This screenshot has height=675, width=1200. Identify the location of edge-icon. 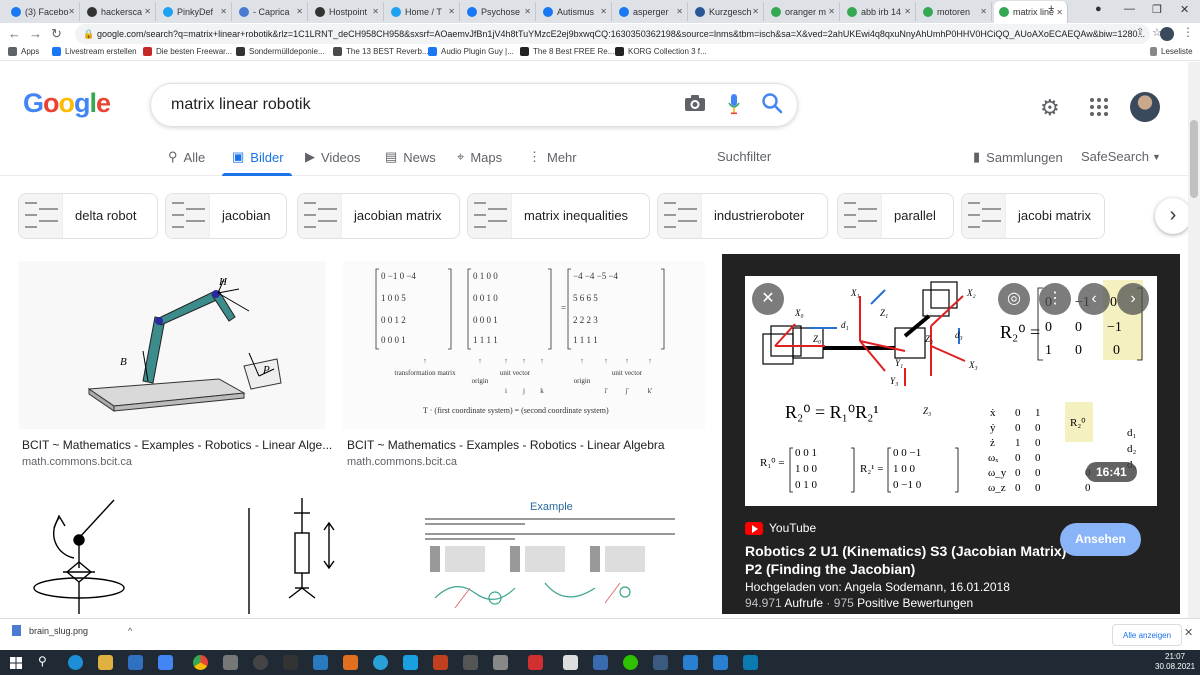
(75, 662).